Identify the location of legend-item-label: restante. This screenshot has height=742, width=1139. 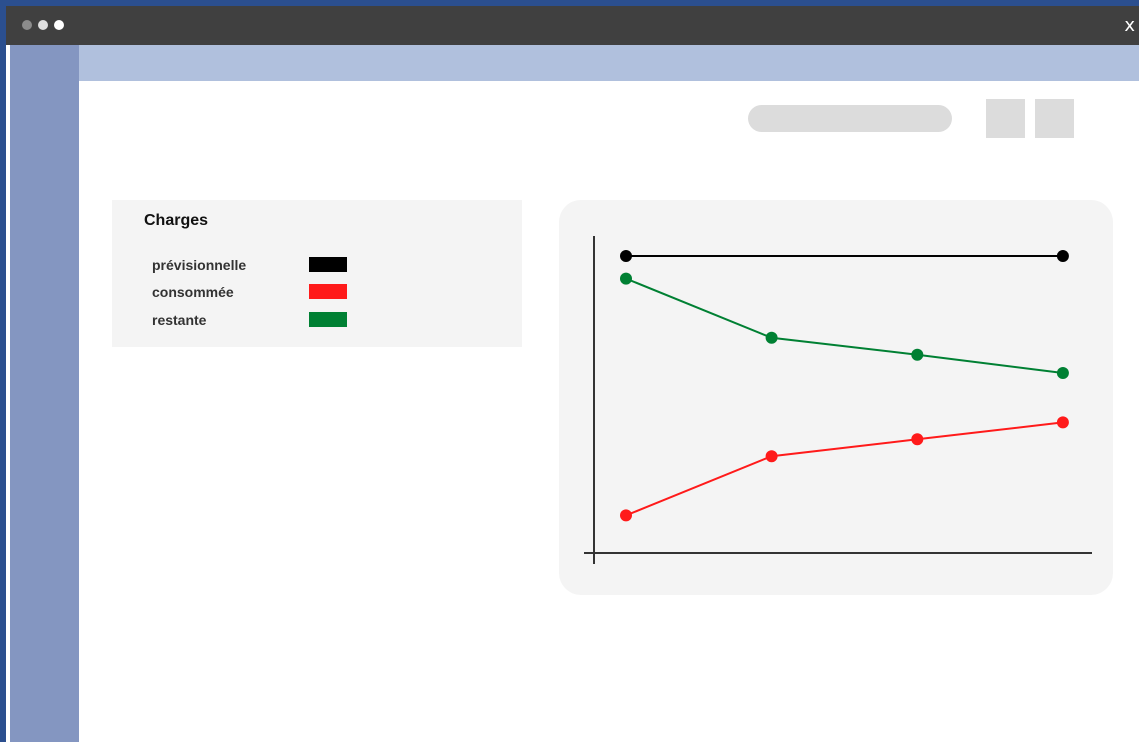
(179, 320).